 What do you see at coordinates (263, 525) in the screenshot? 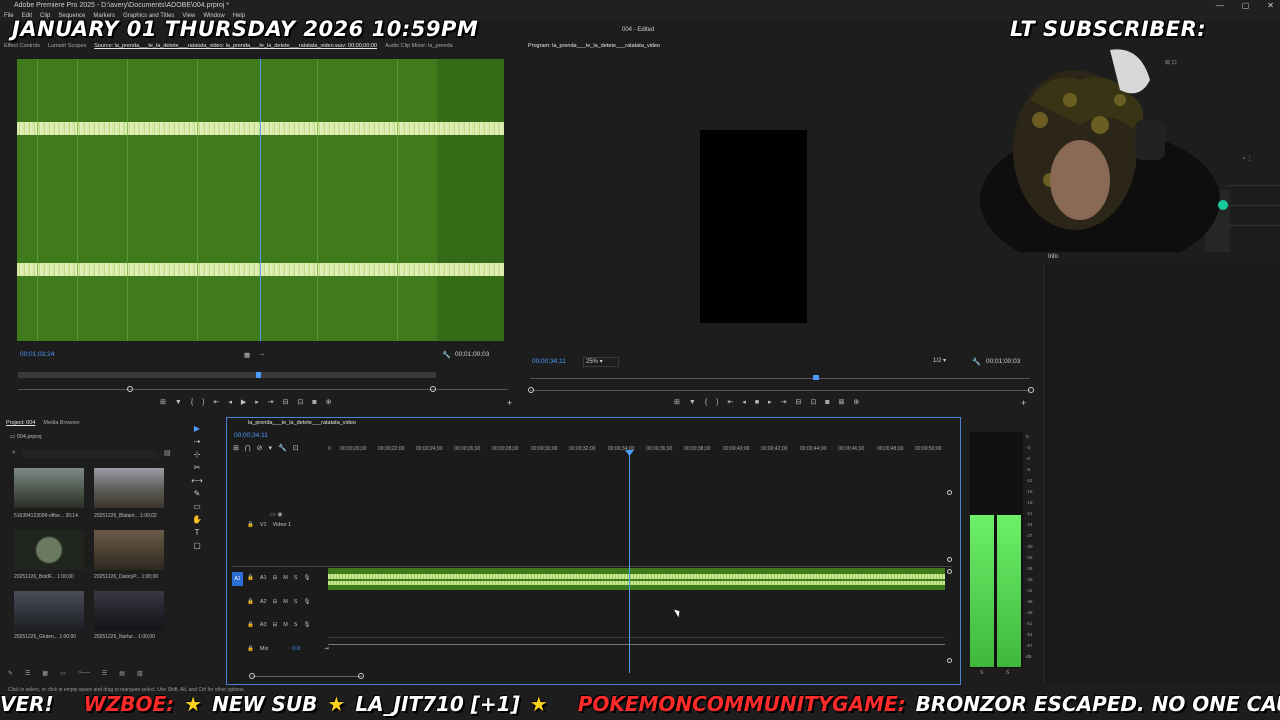
I see `track-label-v1: V1` at bounding box center [263, 525].